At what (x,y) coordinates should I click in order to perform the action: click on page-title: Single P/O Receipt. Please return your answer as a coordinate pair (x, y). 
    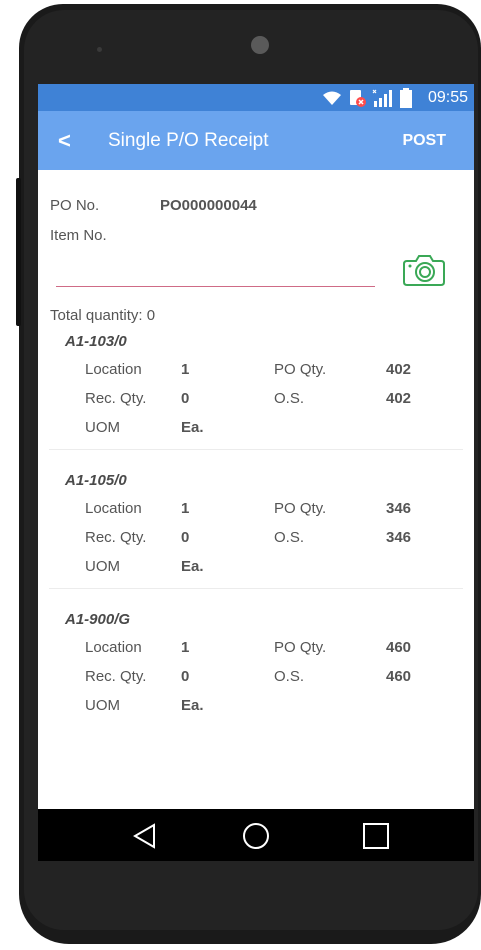
    Looking at the image, I should click on (188, 140).